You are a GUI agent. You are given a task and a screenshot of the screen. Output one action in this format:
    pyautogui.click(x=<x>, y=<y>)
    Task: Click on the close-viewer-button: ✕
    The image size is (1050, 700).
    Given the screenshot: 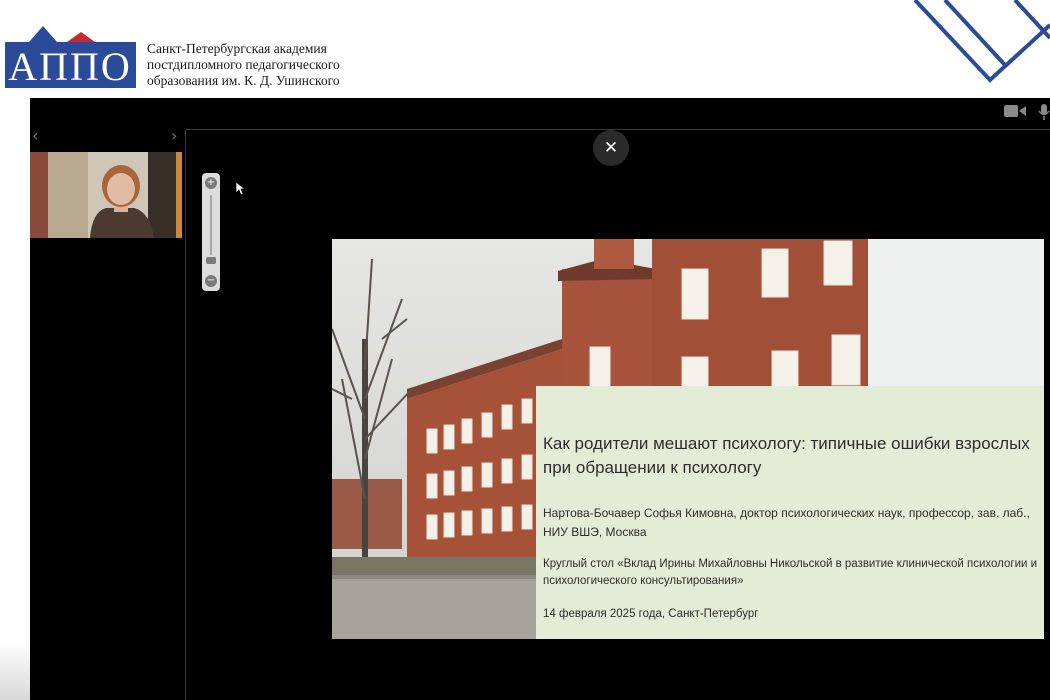 What is the action you would take?
    pyautogui.click(x=611, y=148)
    